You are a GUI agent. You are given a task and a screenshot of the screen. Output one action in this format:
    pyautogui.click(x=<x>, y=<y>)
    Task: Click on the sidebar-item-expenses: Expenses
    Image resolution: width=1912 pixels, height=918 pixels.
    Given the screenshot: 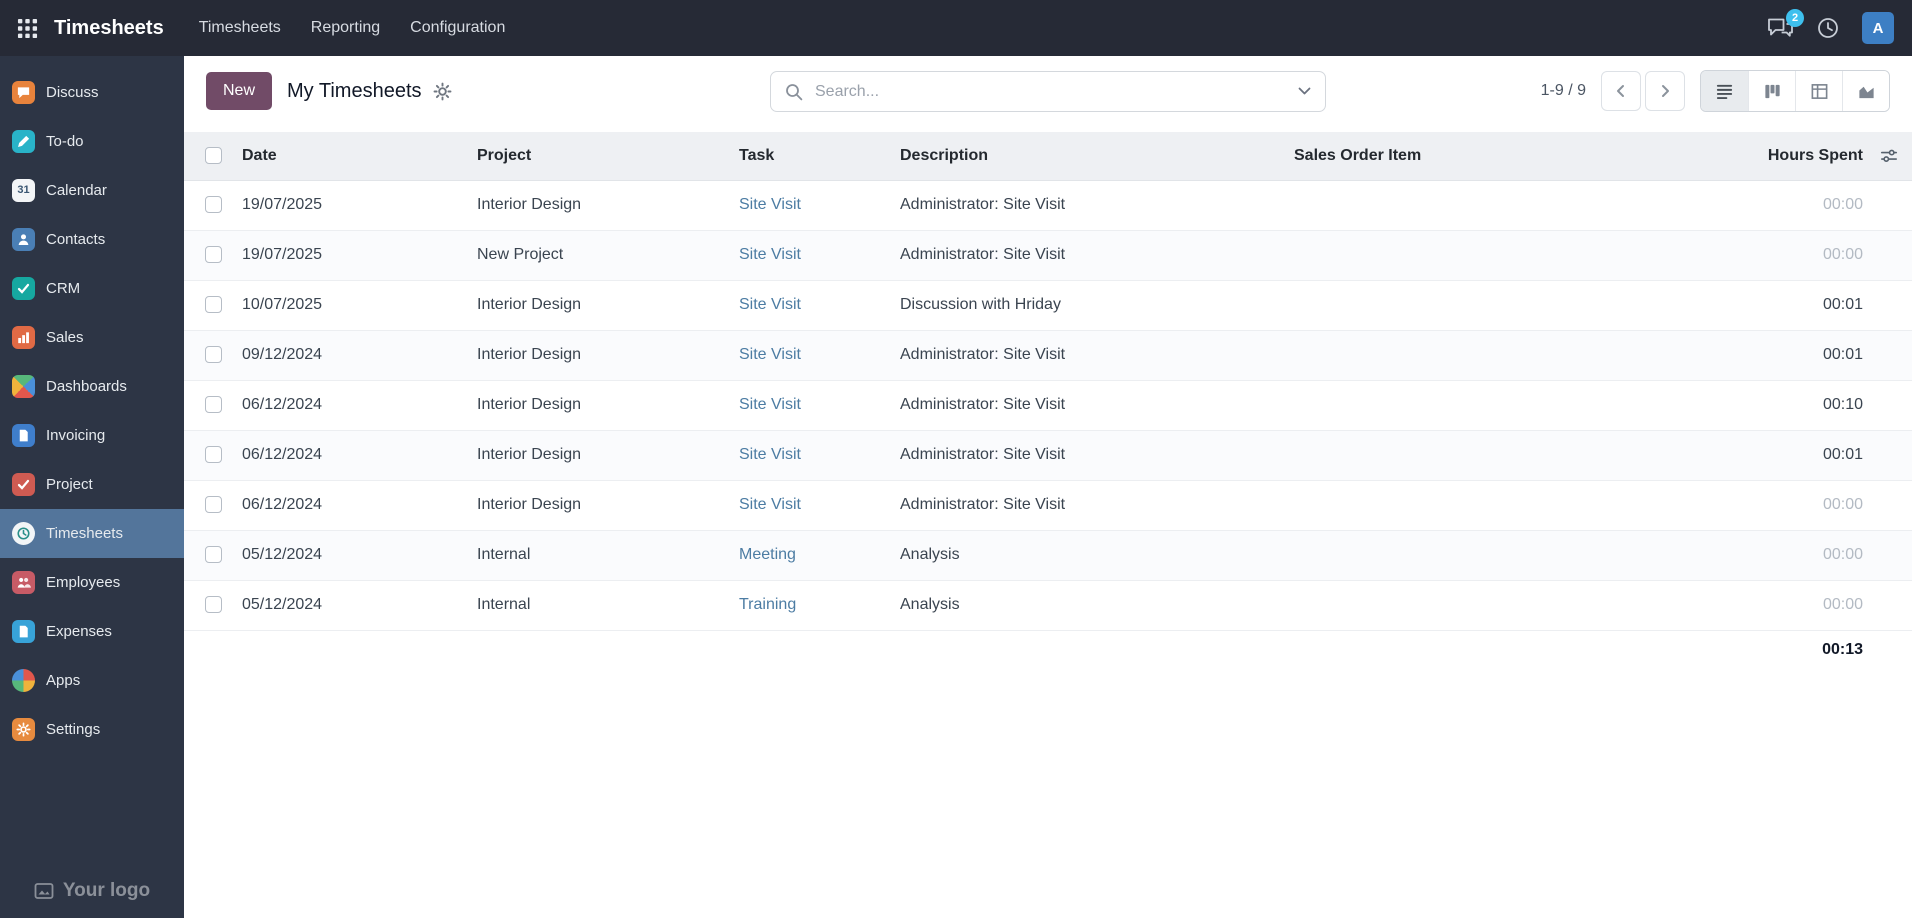 What is the action you would take?
    pyautogui.click(x=92, y=631)
    